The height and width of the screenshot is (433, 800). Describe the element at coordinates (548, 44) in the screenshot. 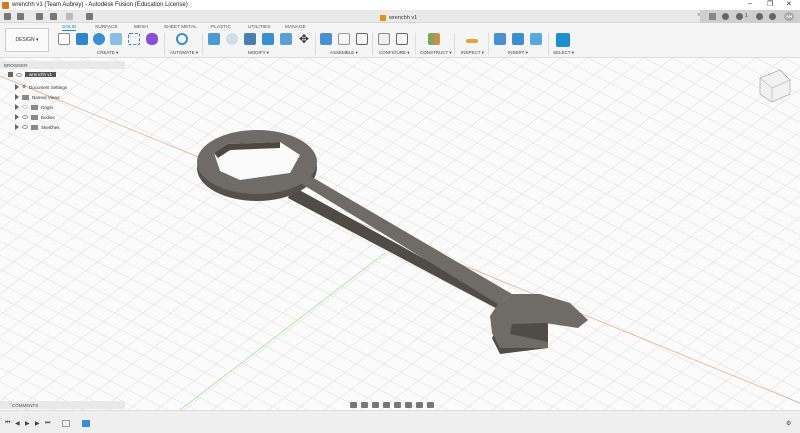

I see `divider` at that location.